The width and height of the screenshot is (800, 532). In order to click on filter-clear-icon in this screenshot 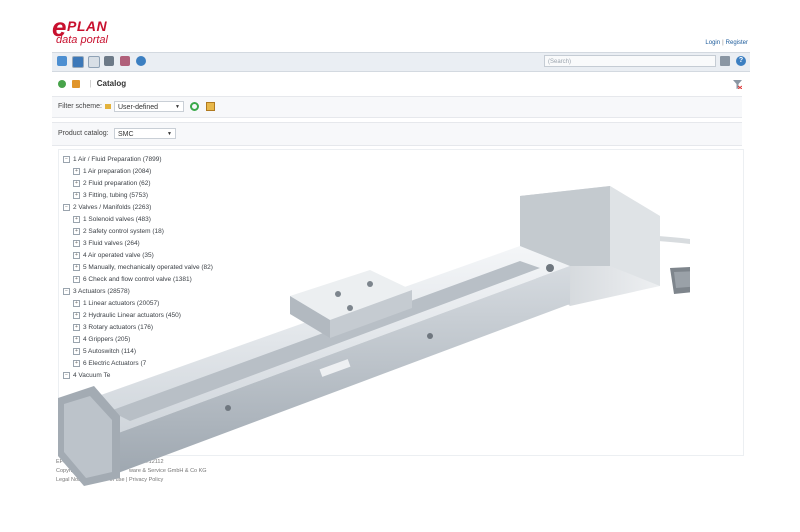, I will do `click(737, 84)`.